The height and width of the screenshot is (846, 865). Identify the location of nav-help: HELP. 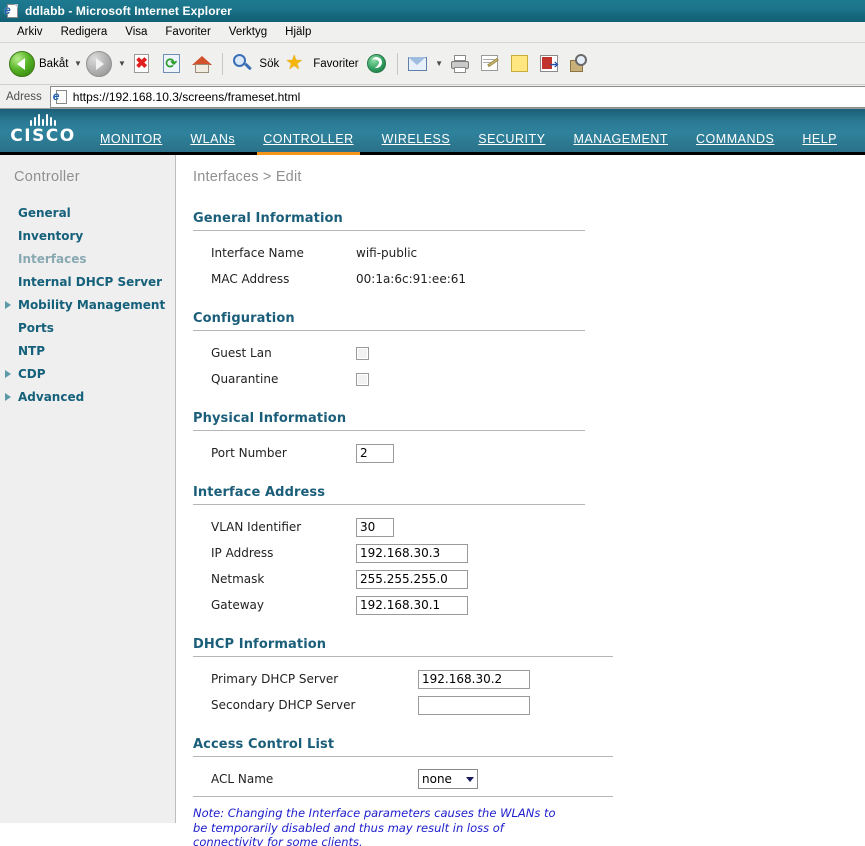
(819, 142).